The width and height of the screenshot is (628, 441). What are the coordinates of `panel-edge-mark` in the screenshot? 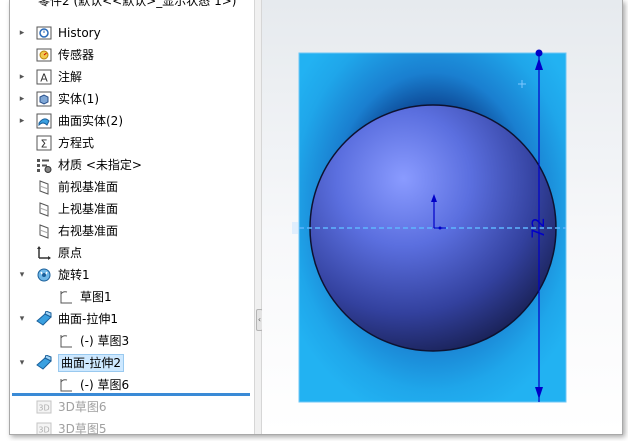 It's located at (295, 228).